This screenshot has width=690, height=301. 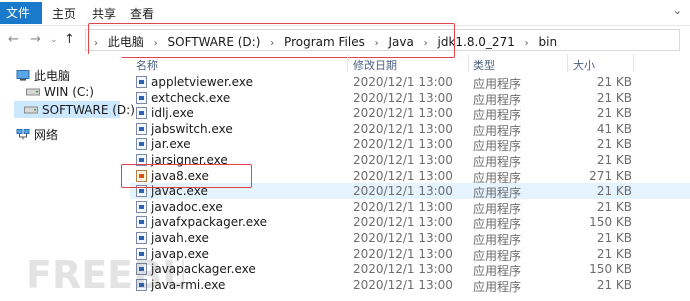 What do you see at coordinates (484, 65) in the screenshot?
I see `column-type: 类型` at bounding box center [484, 65].